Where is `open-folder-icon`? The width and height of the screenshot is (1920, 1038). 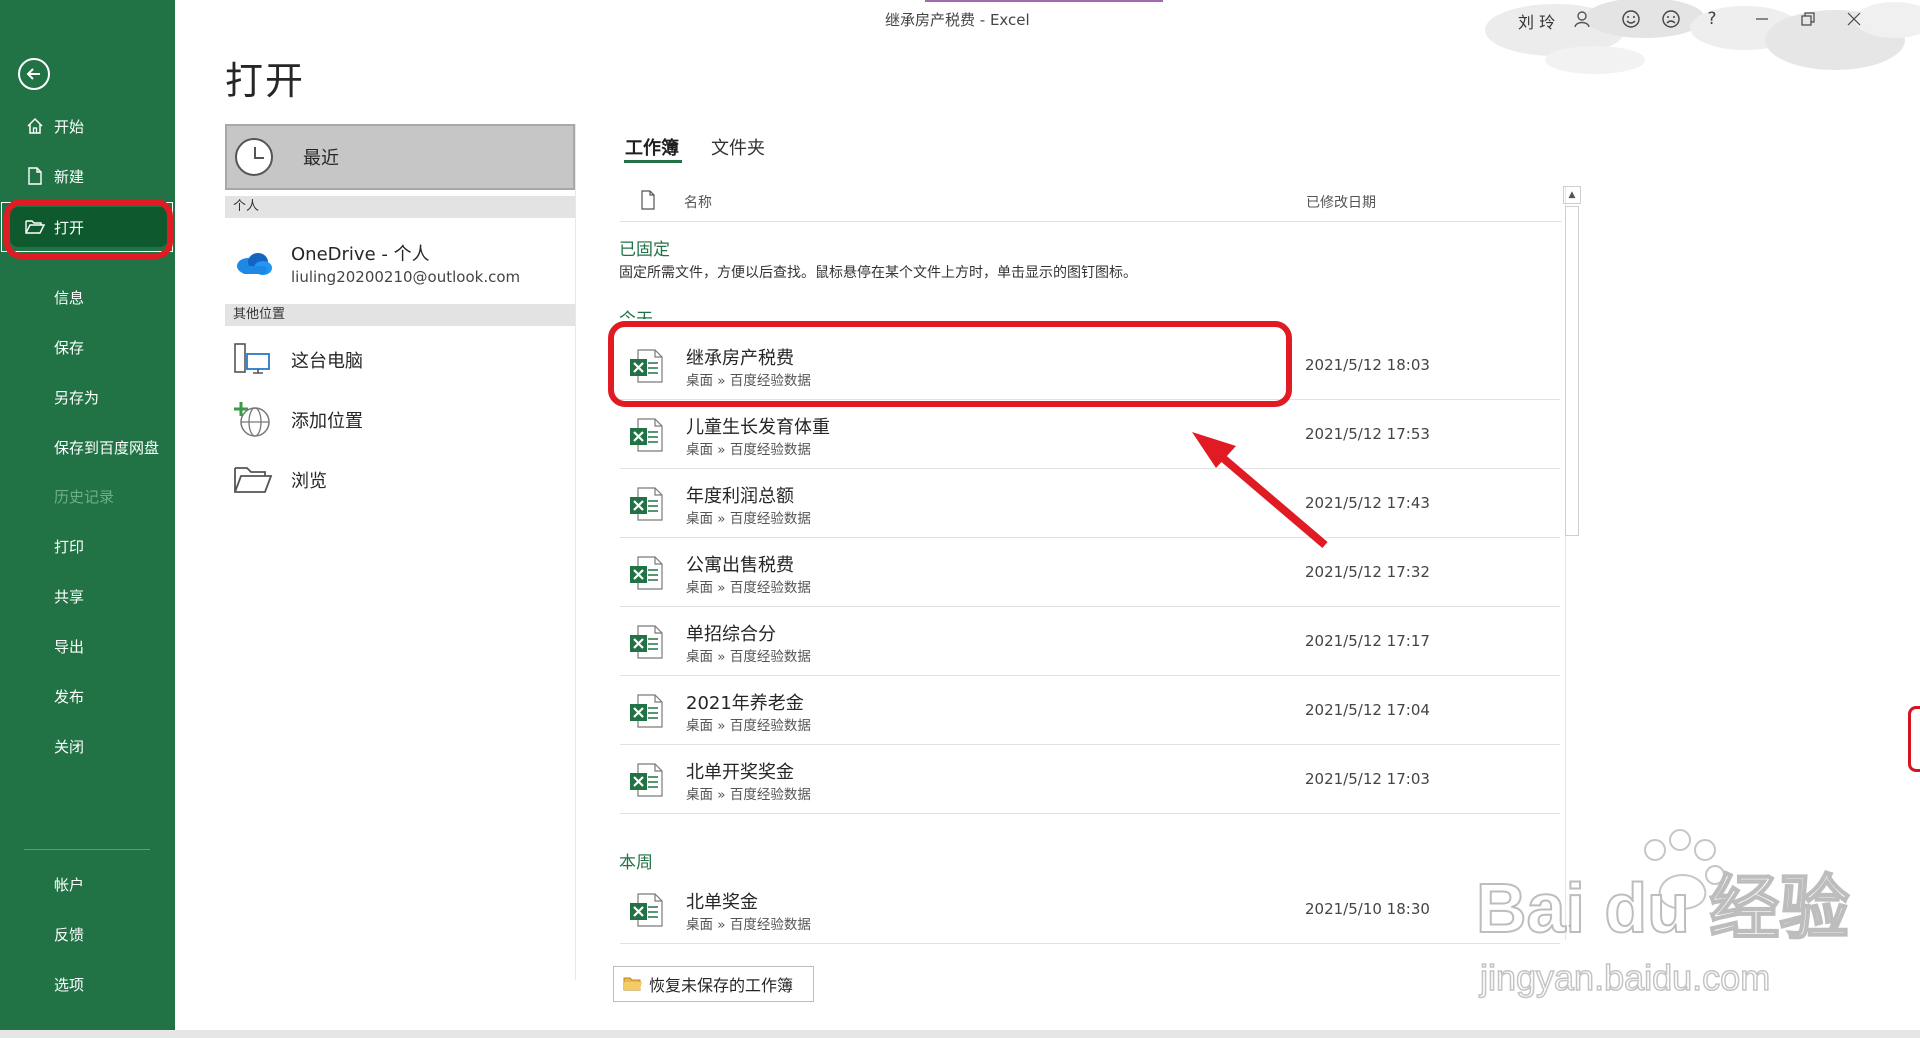 open-folder-icon is located at coordinates (35, 227).